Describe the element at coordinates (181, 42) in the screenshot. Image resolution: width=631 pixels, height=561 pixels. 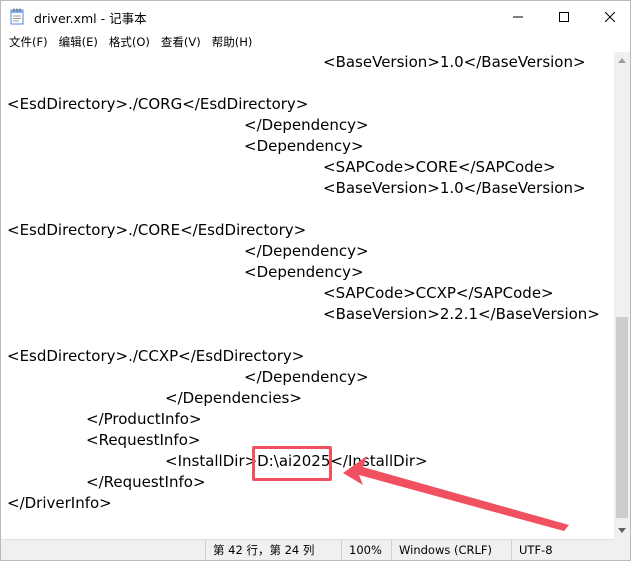
I see `menu-view: 查看(V)` at that location.